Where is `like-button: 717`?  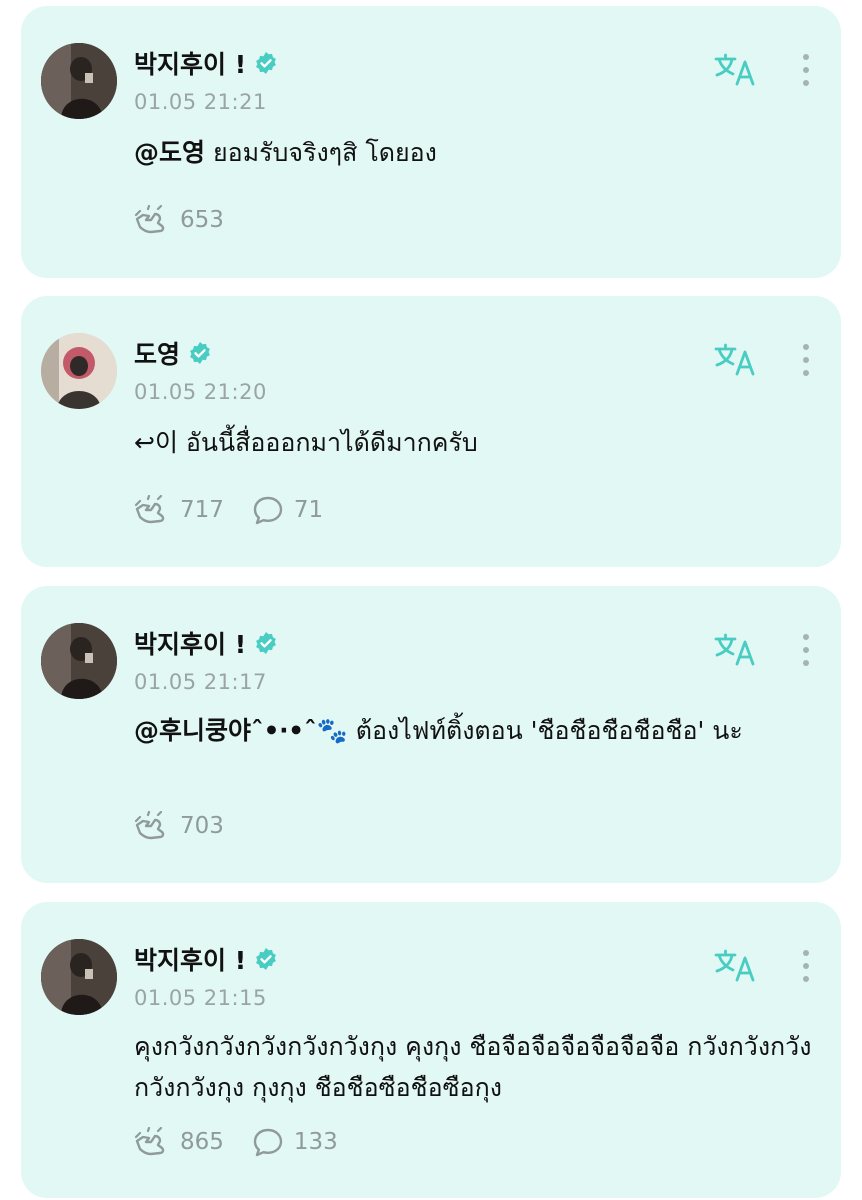 like-button: 717 is located at coordinates (179, 510).